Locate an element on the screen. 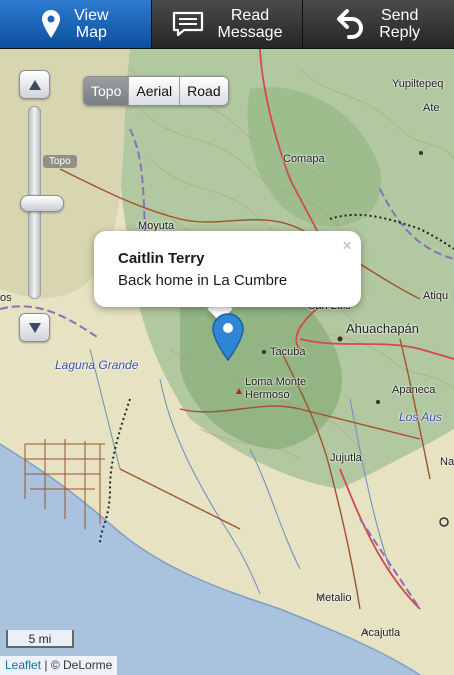 This screenshot has height=675, width=454. send-reply-label: Send Reply is located at coordinates (400, 24).